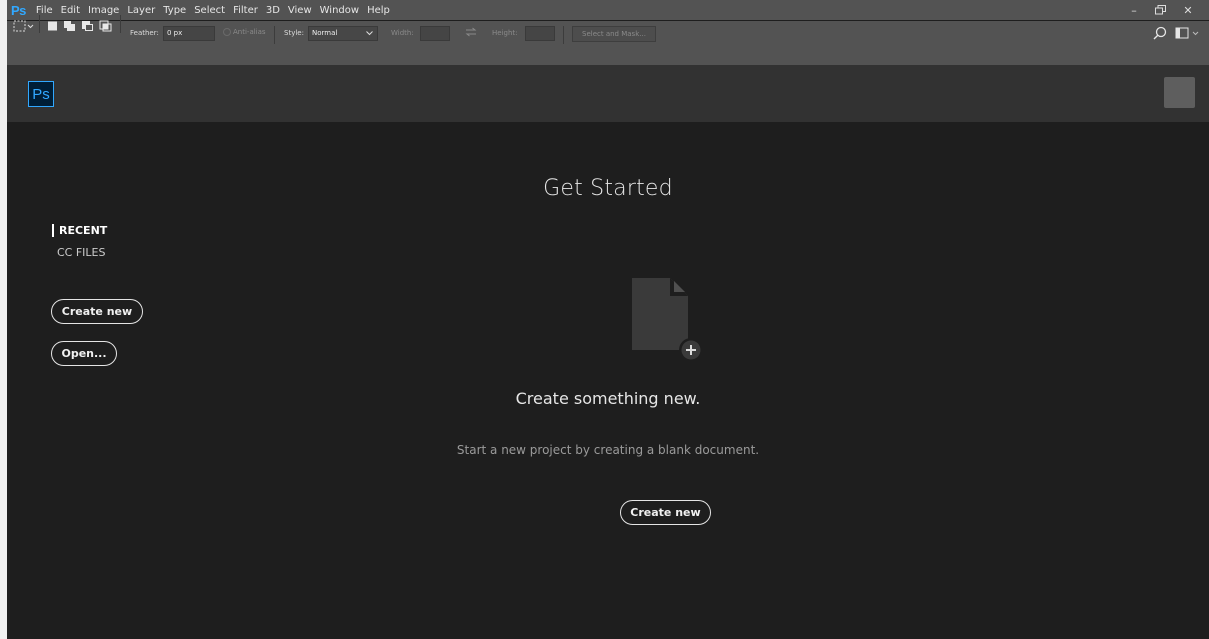  What do you see at coordinates (435, 33) in the screenshot?
I see `width-input` at bounding box center [435, 33].